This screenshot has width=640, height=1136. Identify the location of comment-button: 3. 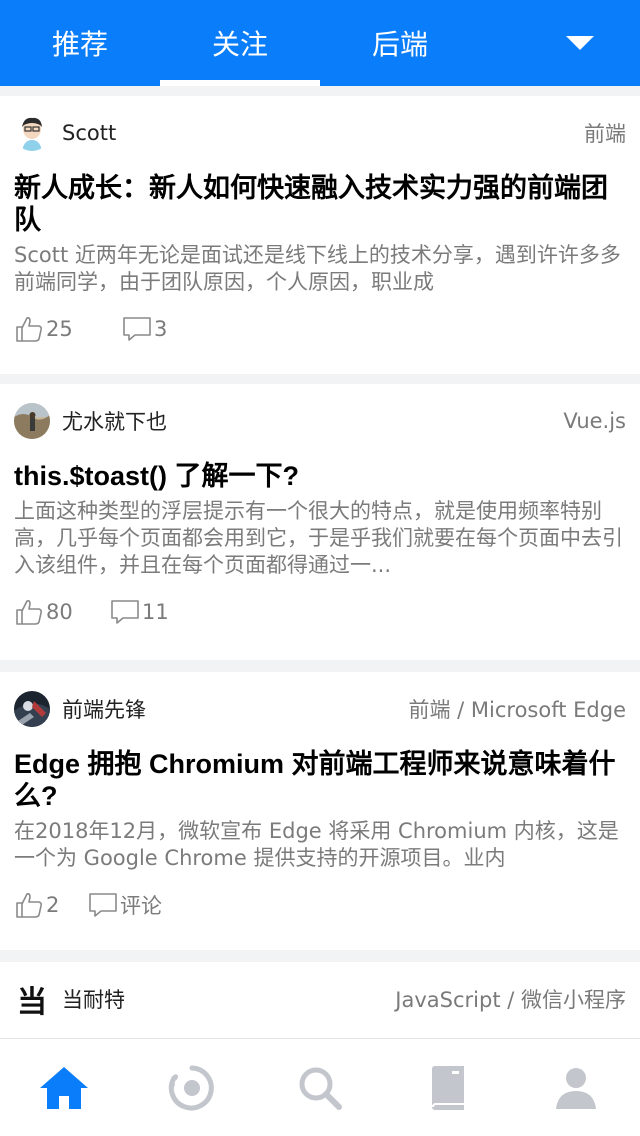
(144, 329).